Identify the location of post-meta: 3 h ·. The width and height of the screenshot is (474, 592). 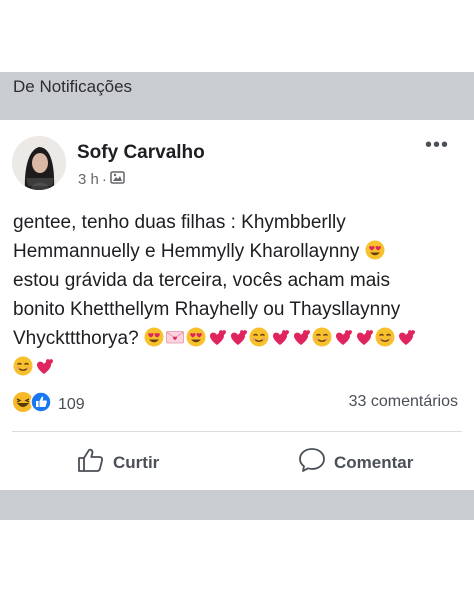
(101, 179).